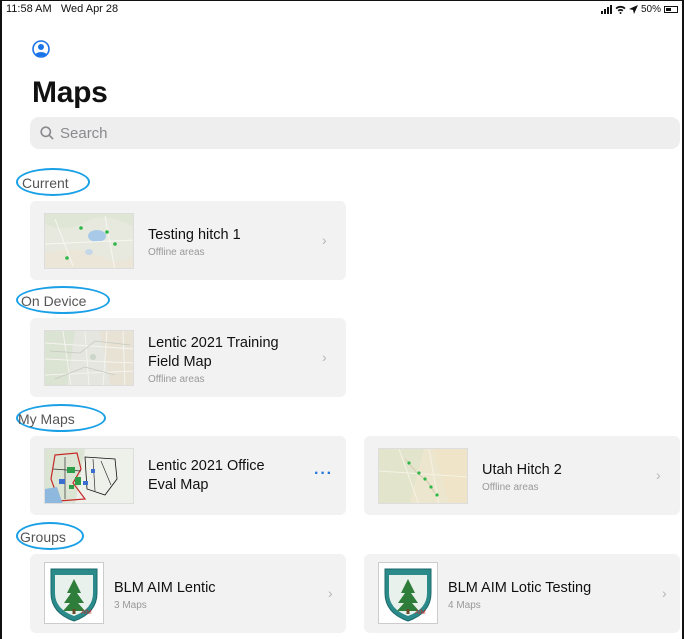  I want to click on battery-percent: 50%, so click(650, 9).